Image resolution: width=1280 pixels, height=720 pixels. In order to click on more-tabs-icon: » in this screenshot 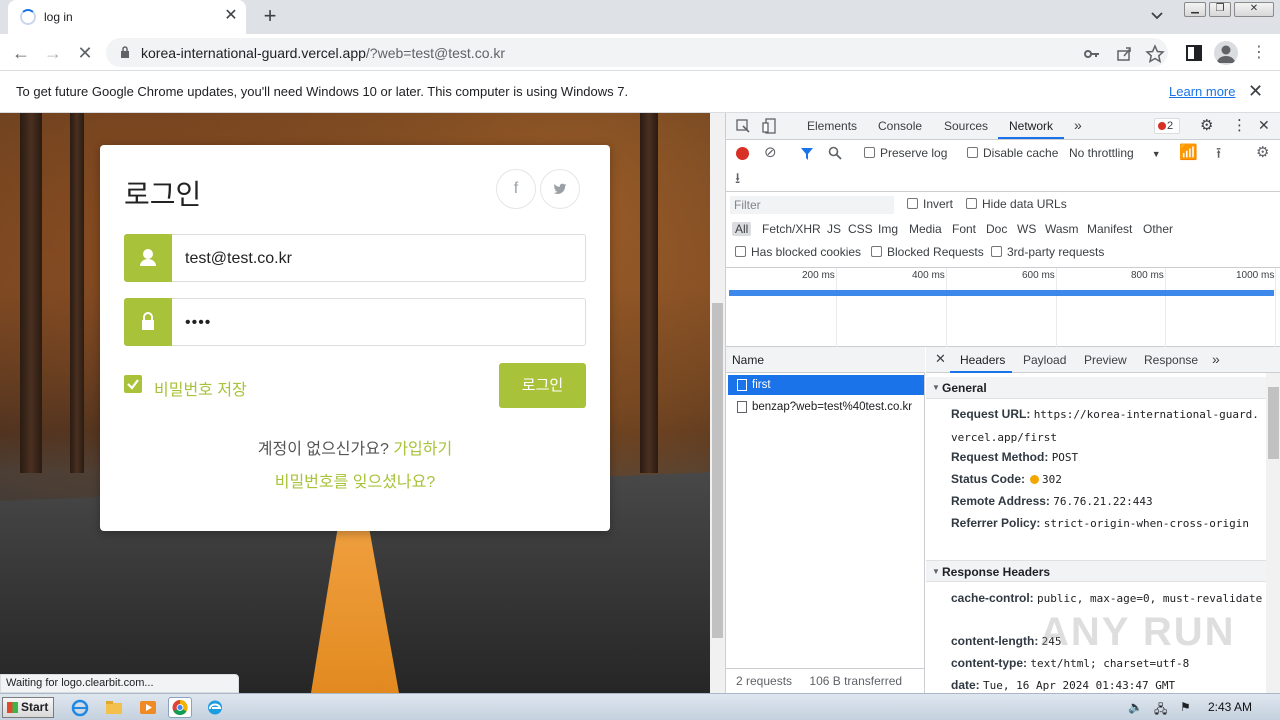, I will do `click(1078, 125)`.